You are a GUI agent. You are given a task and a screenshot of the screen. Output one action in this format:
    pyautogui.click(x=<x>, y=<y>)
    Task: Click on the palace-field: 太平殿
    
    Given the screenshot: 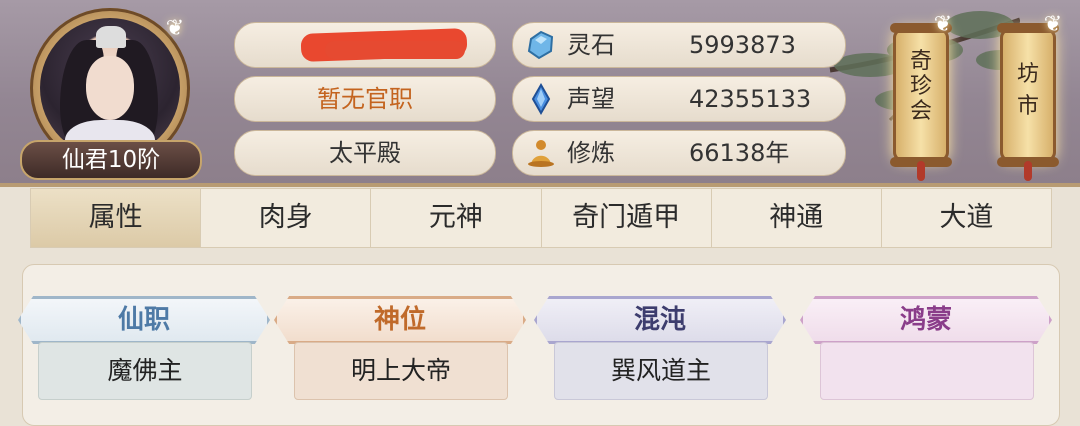 What is the action you would take?
    pyautogui.click(x=365, y=153)
    